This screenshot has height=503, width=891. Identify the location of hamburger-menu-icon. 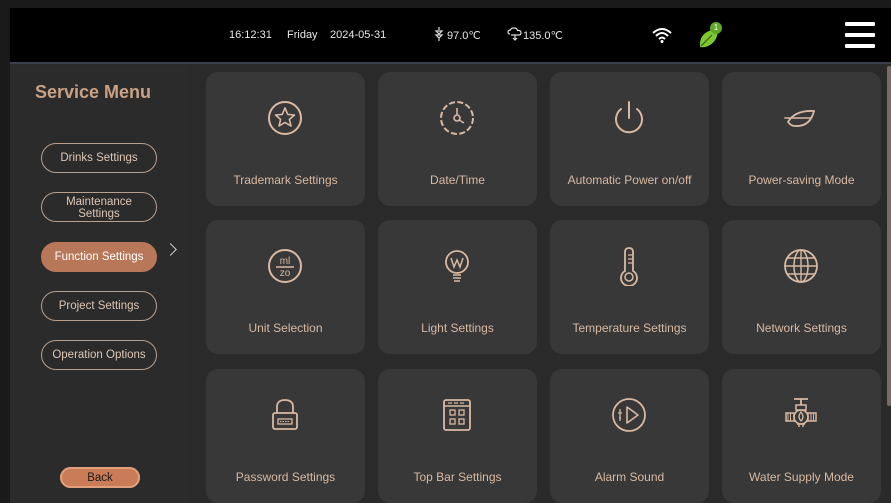
(860, 35).